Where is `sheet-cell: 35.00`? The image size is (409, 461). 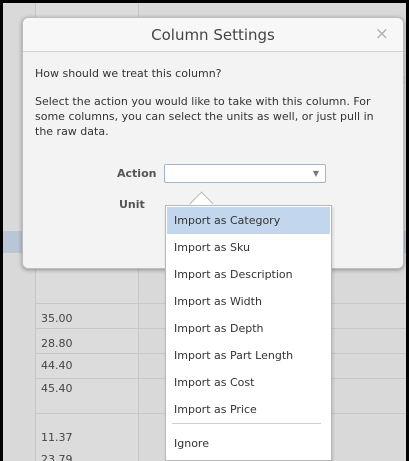 sheet-cell: 35.00 is located at coordinates (57, 318).